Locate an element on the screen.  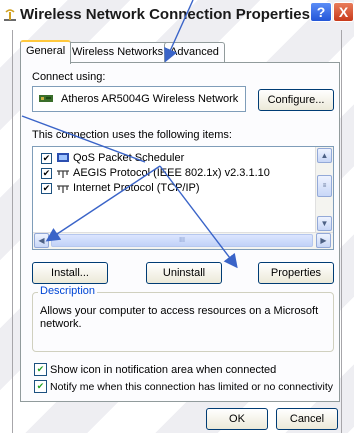
help-button: ? is located at coordinates (321, 12).